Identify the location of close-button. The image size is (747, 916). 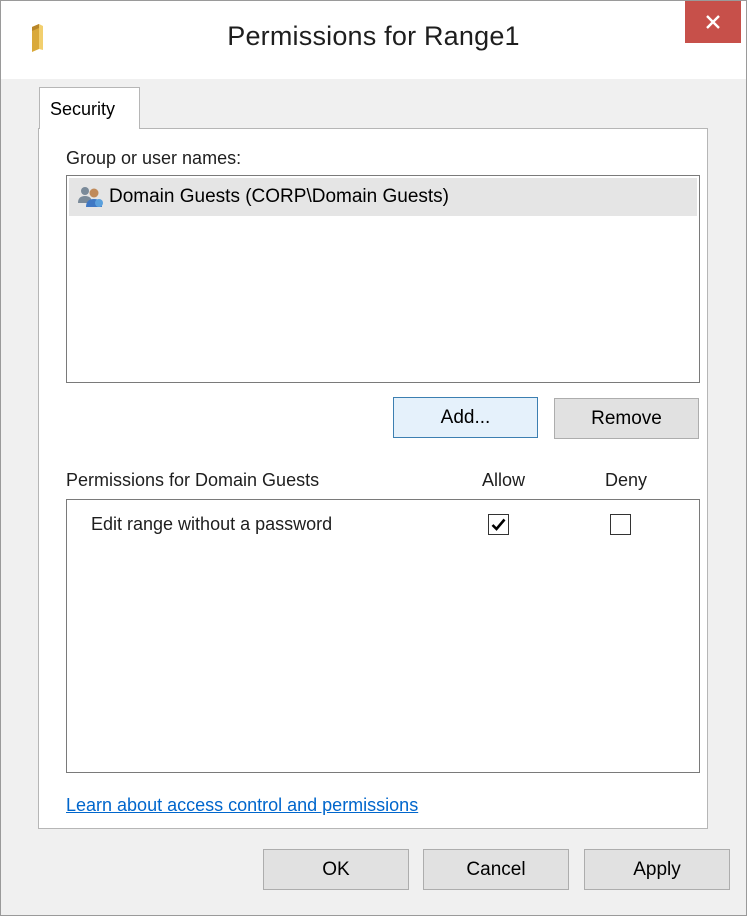
(713, 22).